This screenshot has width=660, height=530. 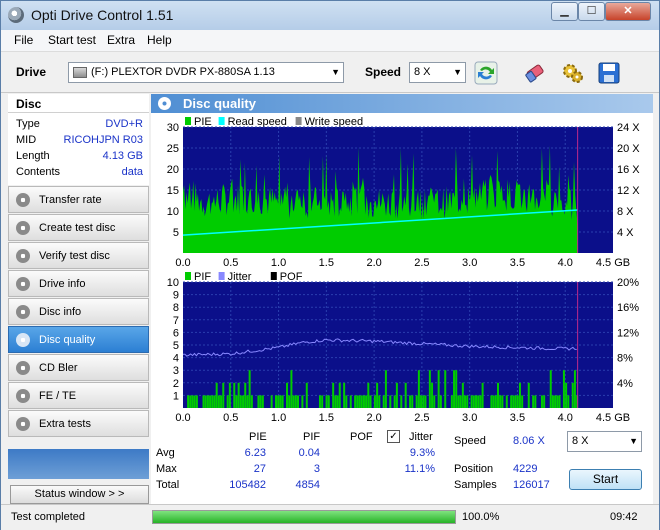 What do you see at coordinates (38, 172) in the screenshot?
I see `disc-contents-key: Contents` at bounding box center [38, 172].